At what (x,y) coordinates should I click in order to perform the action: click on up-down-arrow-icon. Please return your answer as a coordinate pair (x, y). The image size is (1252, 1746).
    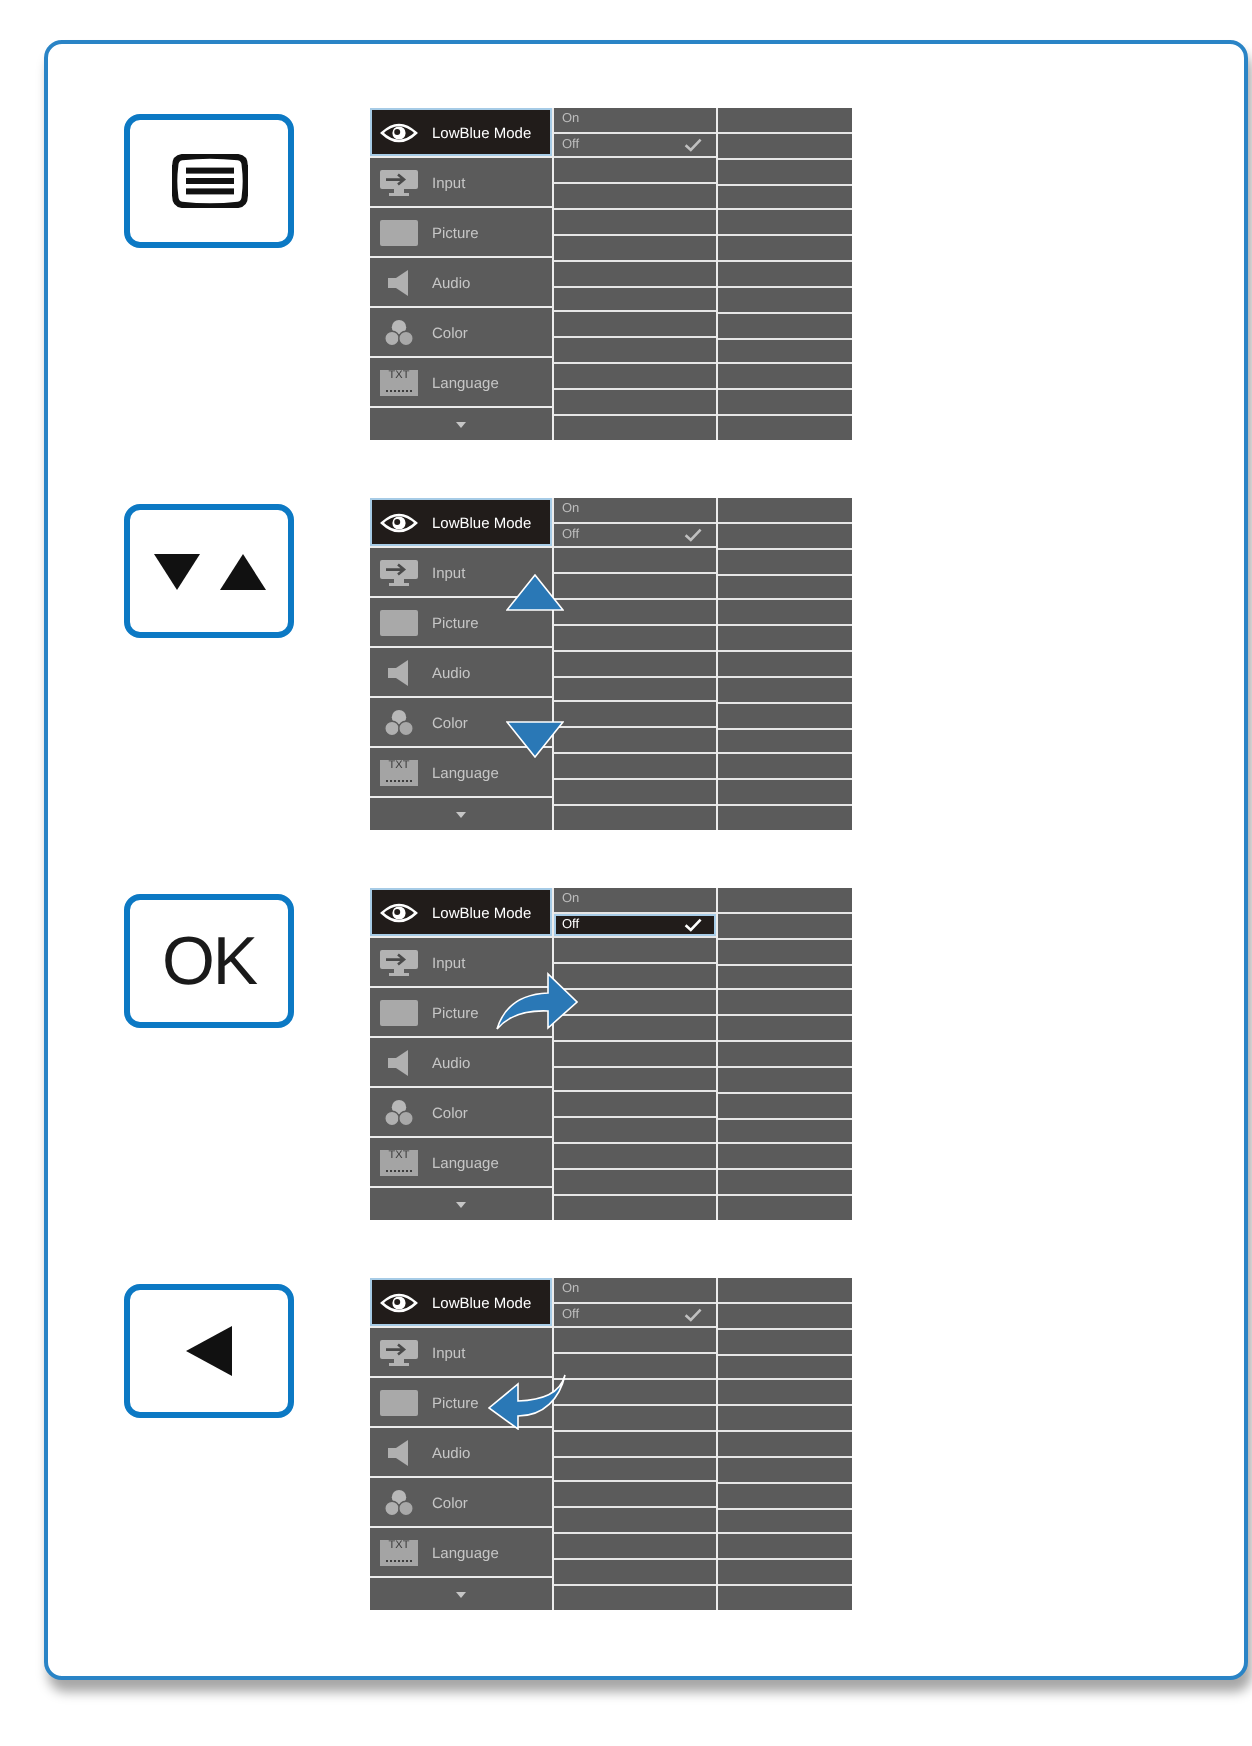
    Looking at the image, I should click on (535, 666).